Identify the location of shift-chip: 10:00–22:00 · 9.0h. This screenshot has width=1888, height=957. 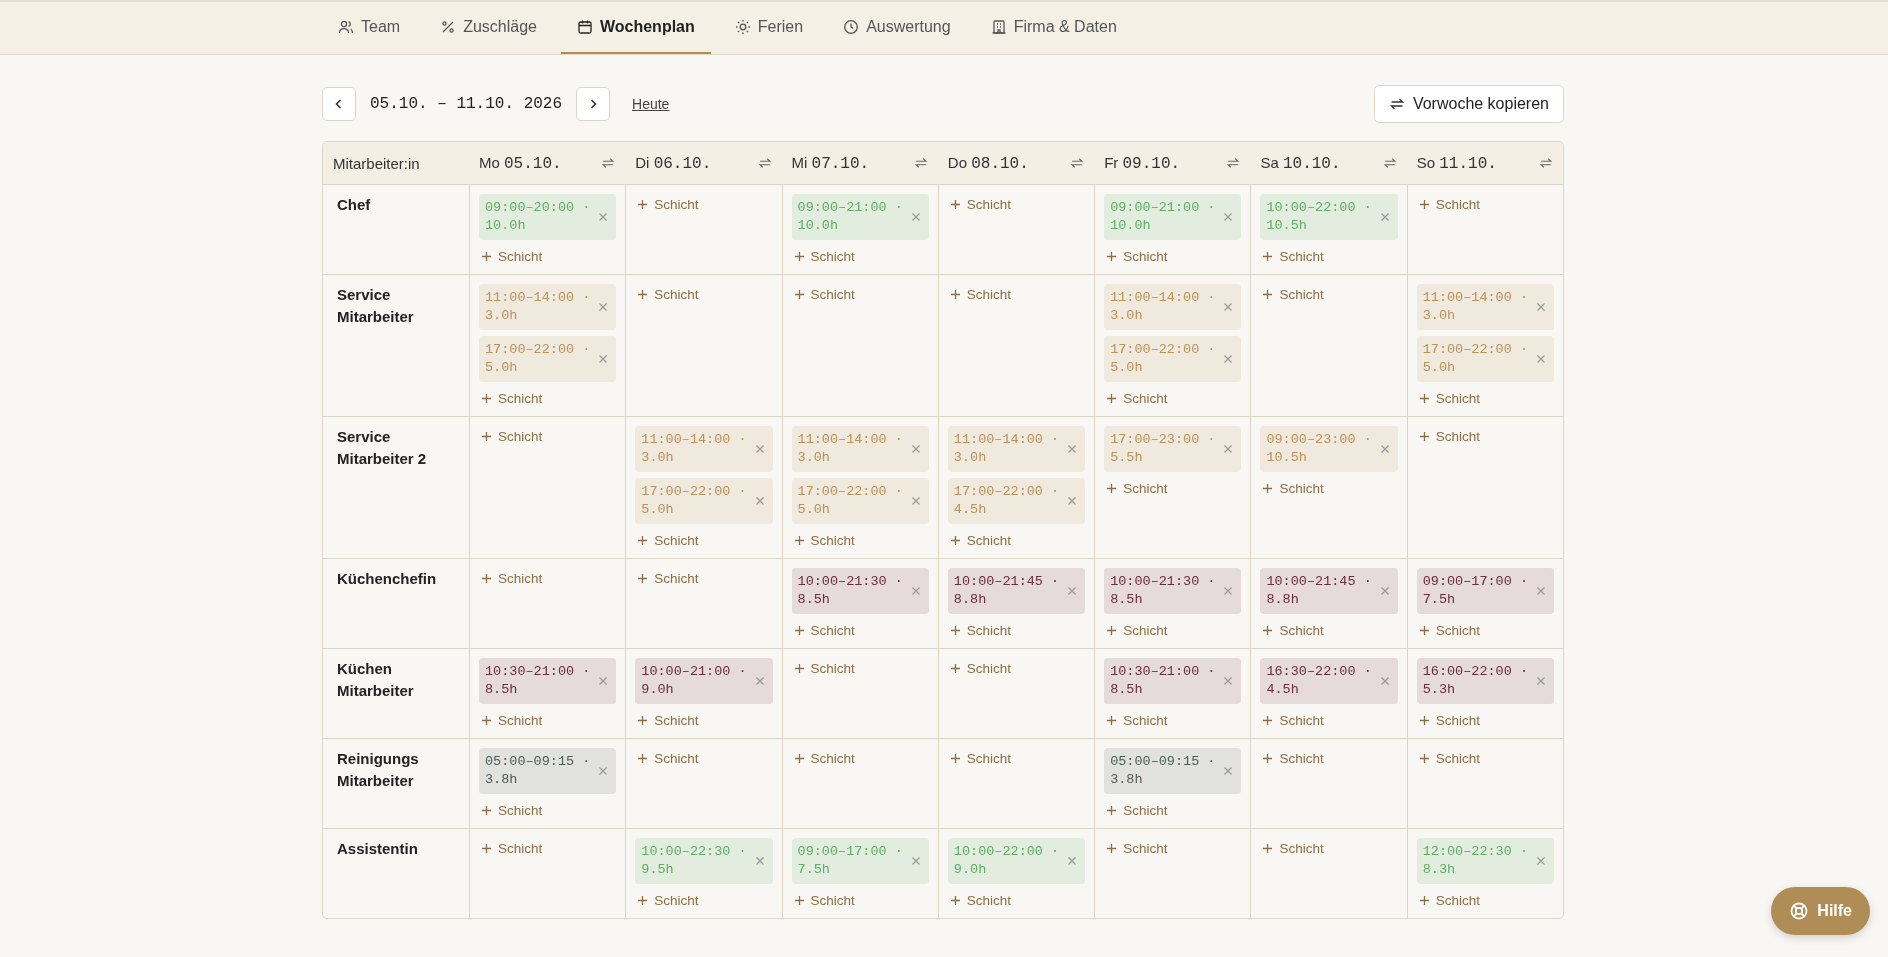
(1016, 861).